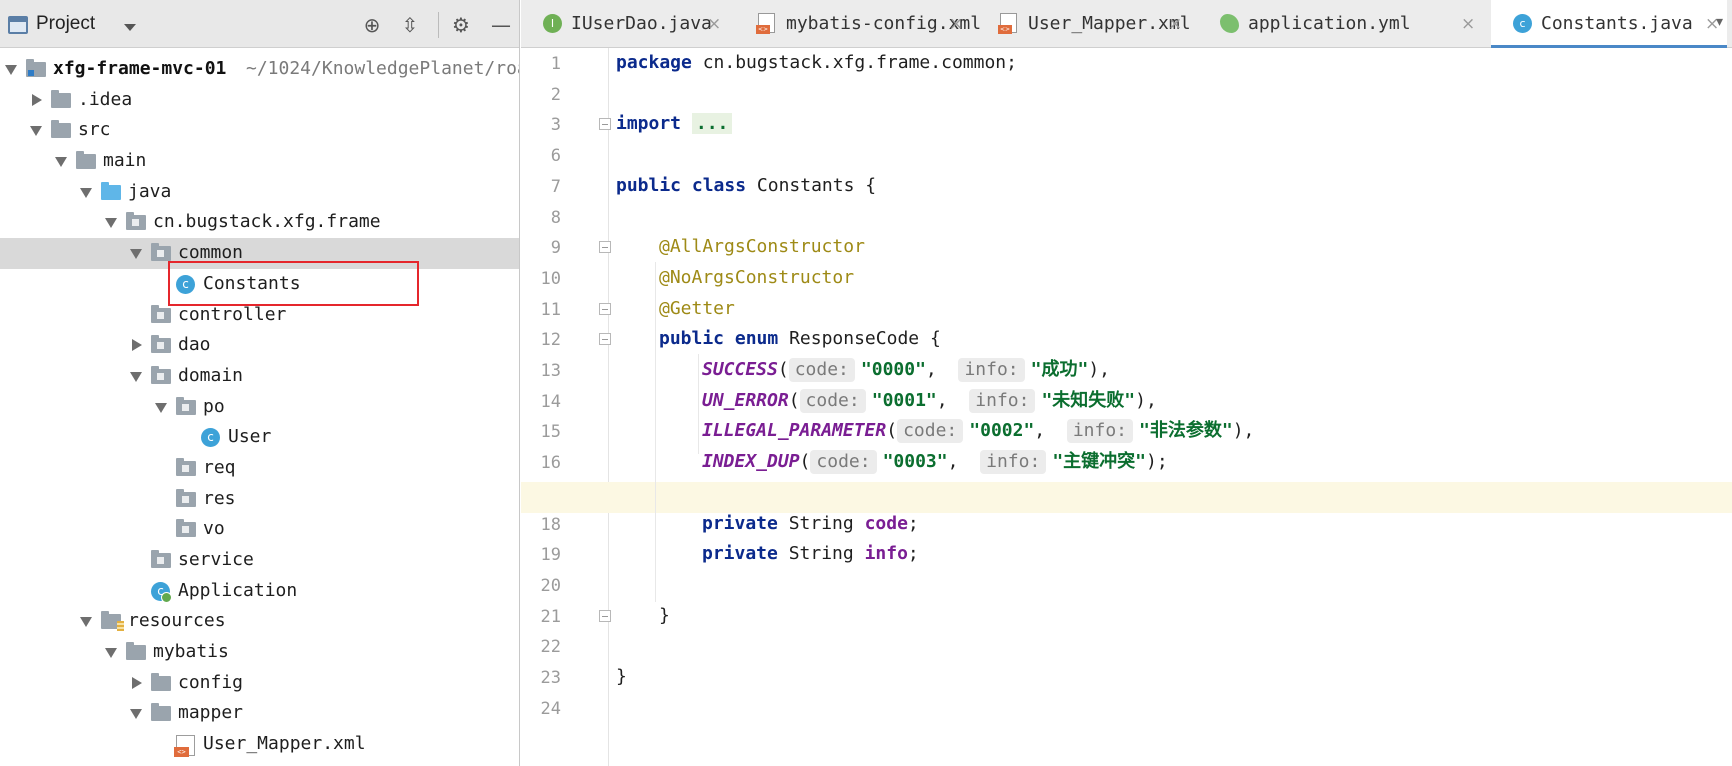 This screenshot has width=1732, height=766. I want to click on tree-item-dao: dao, so click(259, 345).